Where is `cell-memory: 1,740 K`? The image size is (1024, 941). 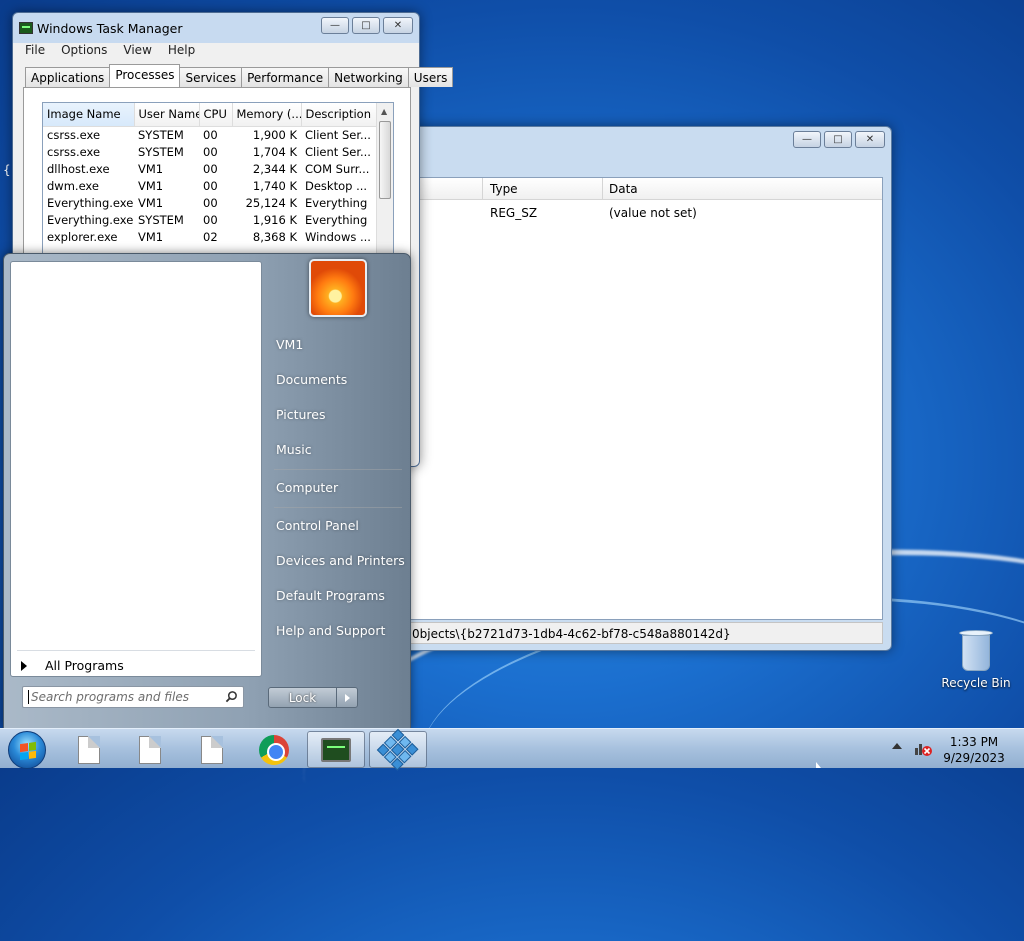
cell-memory: 1,740 K is located at coordinates (274, 185).